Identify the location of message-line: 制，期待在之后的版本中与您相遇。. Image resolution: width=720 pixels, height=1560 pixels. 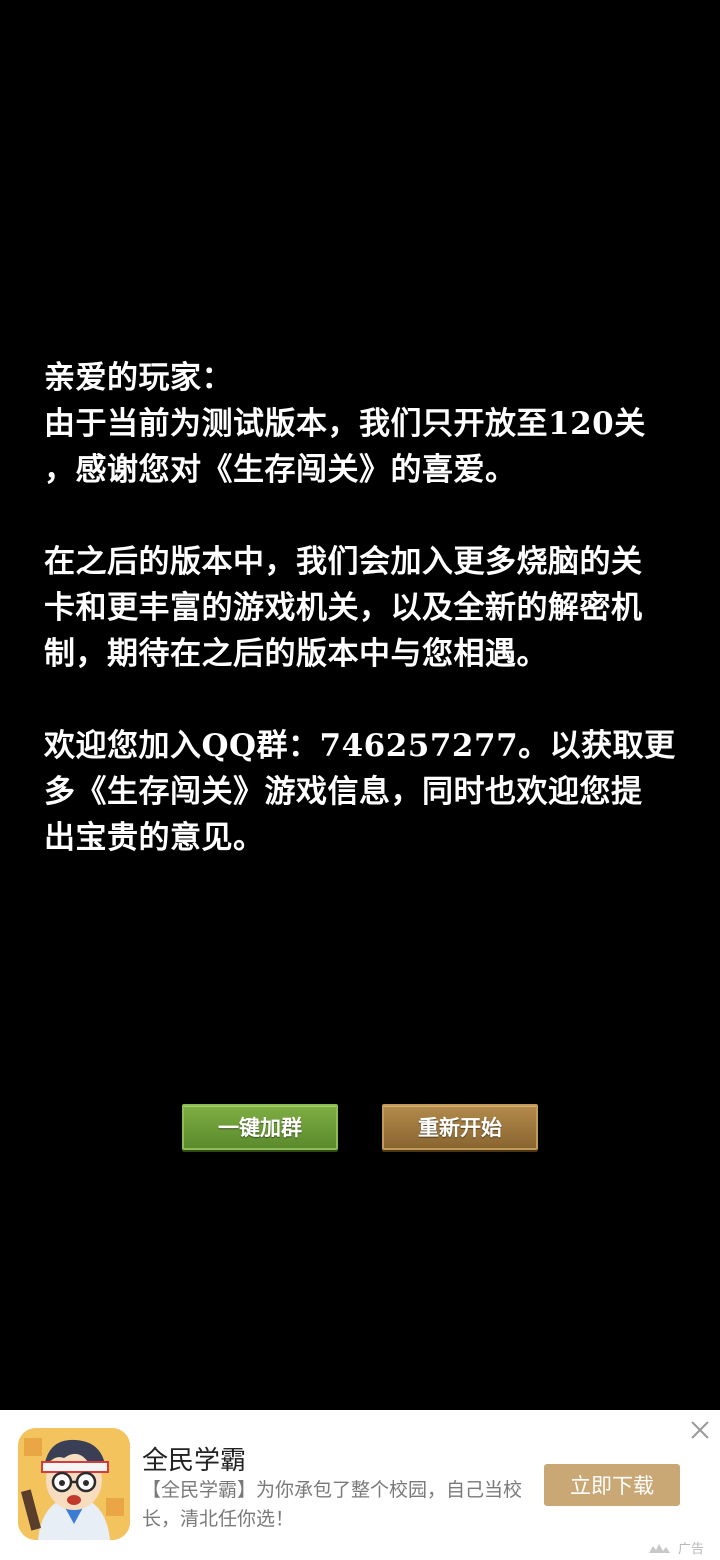
(296, 654).